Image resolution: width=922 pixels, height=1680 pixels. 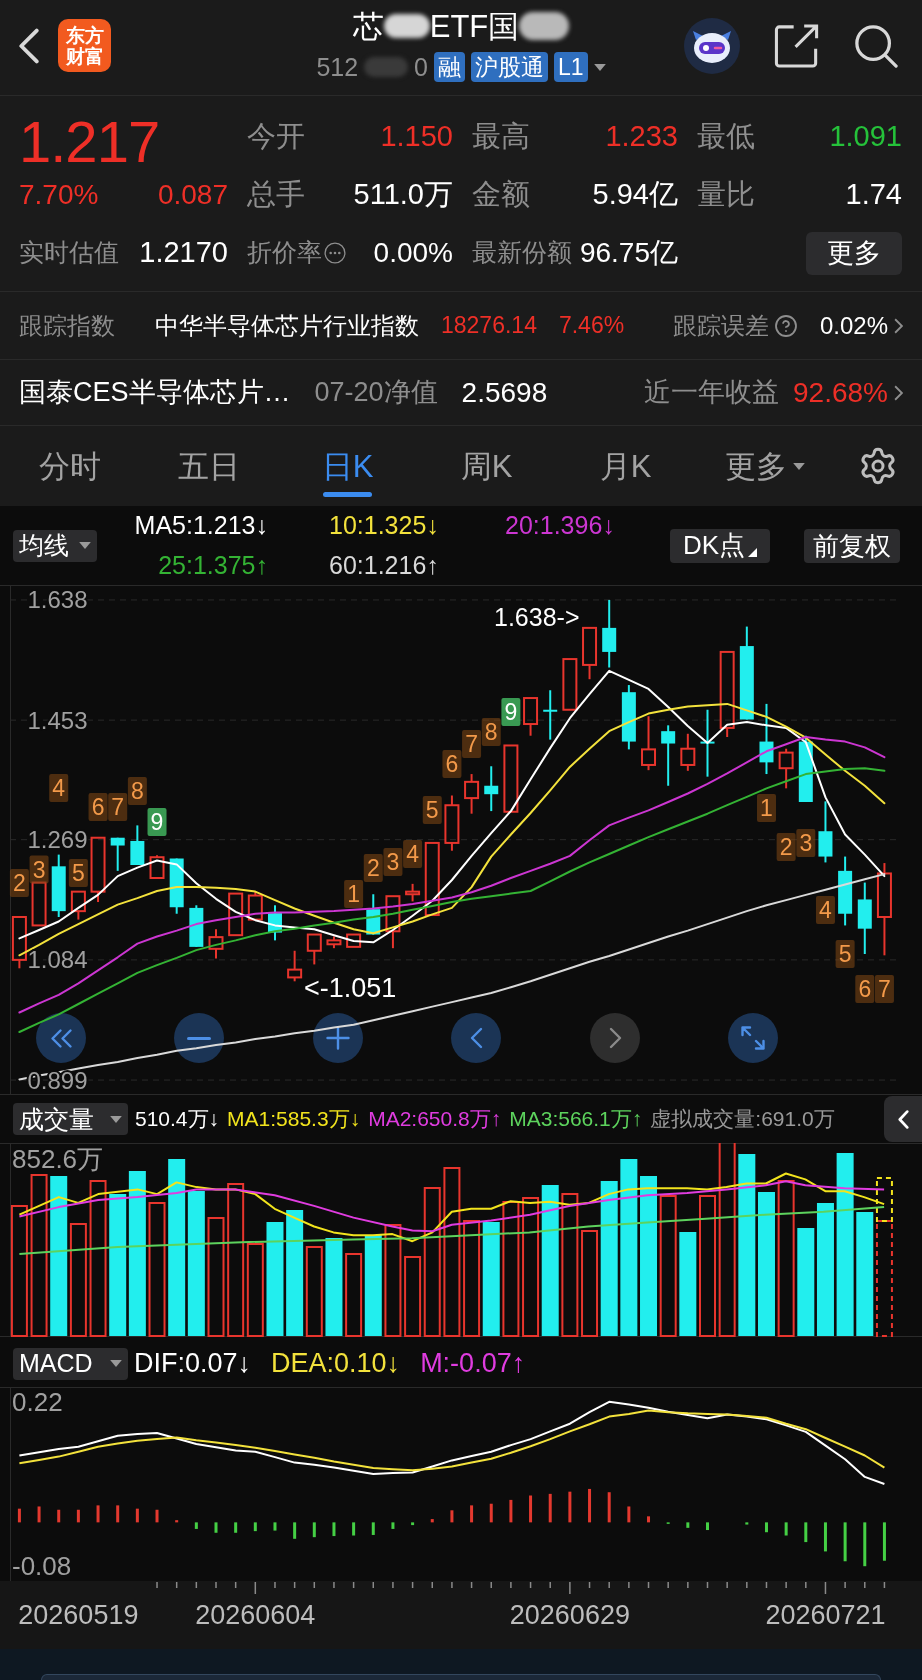 I want to click on sequence-count-marker: 4, so click(x=825, y=910).